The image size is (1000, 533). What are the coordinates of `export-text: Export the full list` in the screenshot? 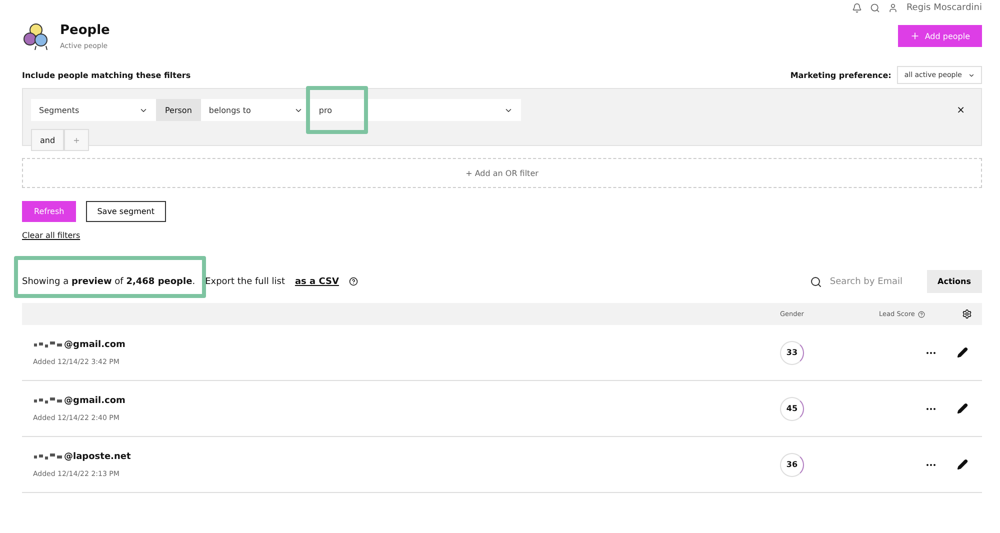 It's located at (245, 281).